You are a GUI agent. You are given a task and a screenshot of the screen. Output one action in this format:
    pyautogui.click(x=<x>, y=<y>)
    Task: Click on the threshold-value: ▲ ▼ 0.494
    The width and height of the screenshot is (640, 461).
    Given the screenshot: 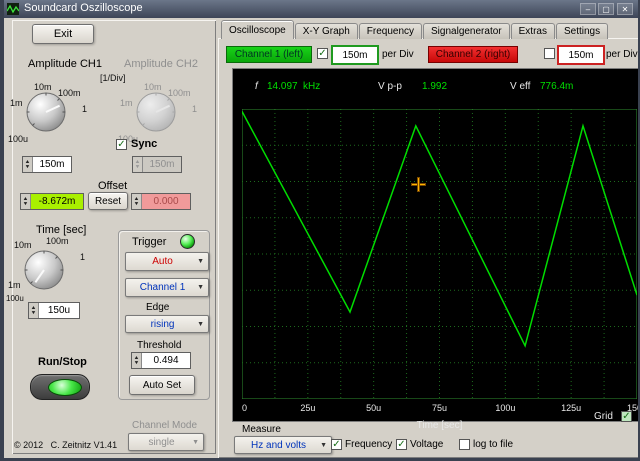 What is the action you would take?
    pyautogui.click(x=161, y=360)
    